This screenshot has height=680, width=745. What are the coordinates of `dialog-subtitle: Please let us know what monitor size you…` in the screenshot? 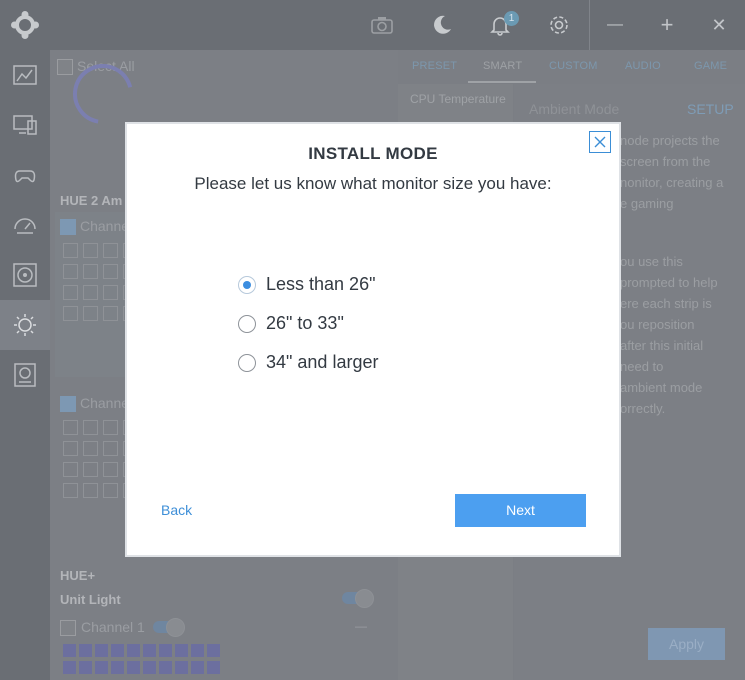 It's located at (373, 183).